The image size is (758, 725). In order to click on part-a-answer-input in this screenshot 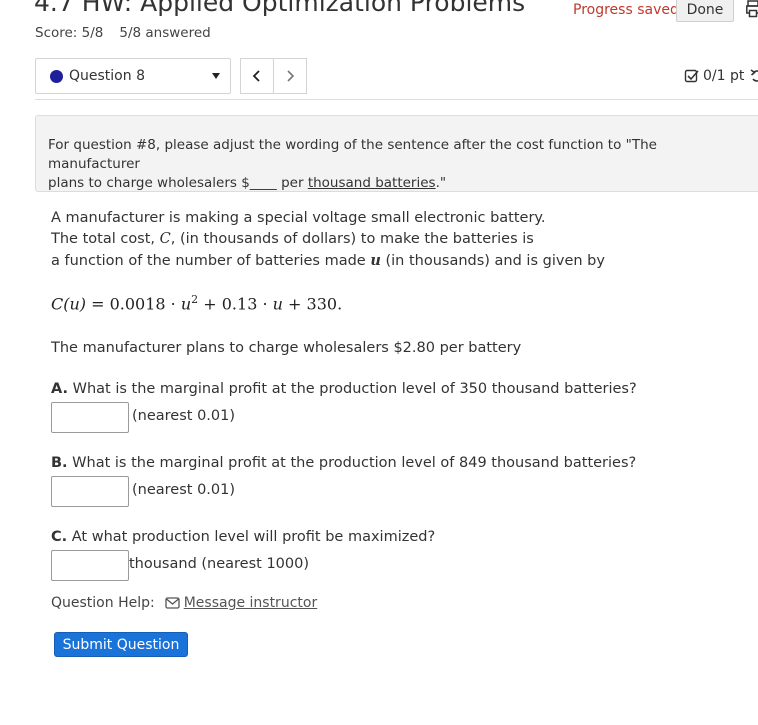, I will do `click(90, 417)`.